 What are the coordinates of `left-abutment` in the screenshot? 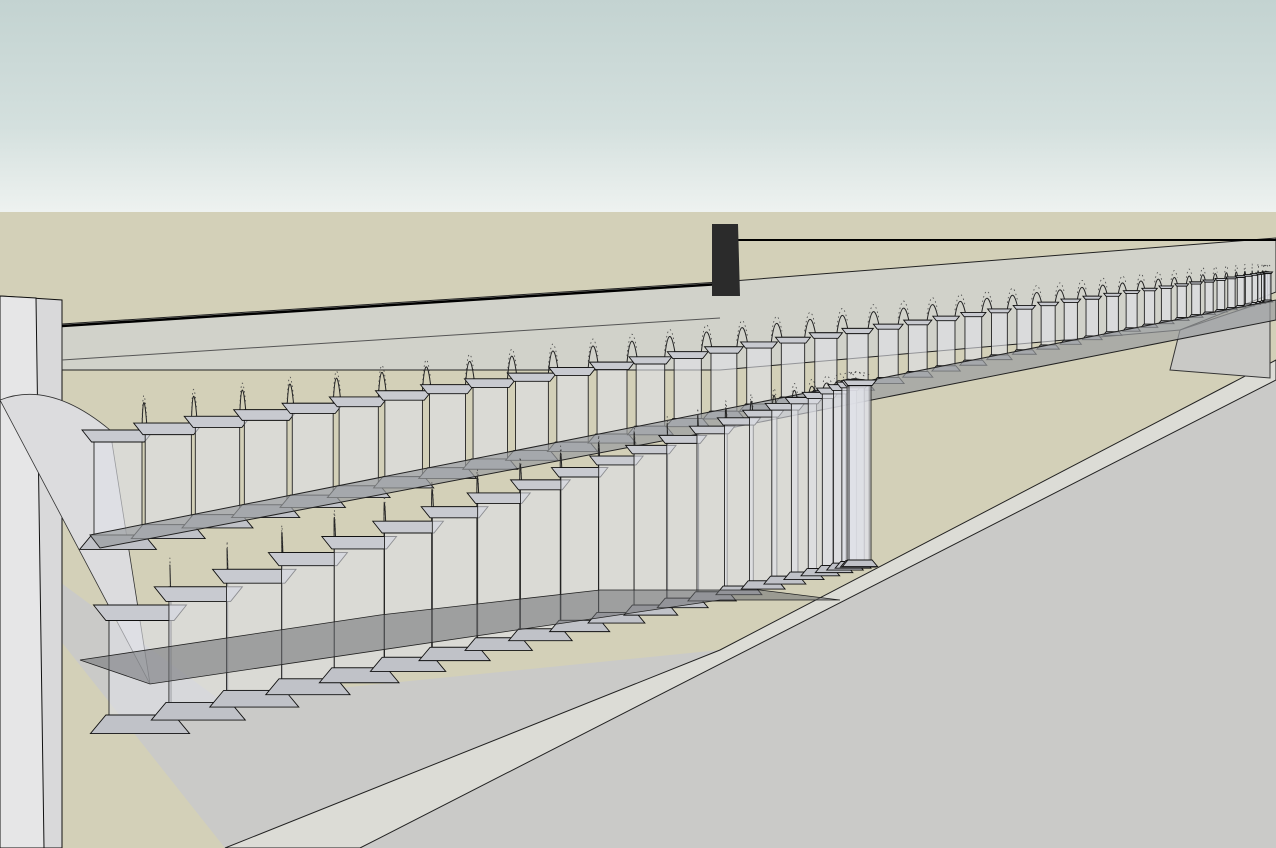 It's located at (75, 571).